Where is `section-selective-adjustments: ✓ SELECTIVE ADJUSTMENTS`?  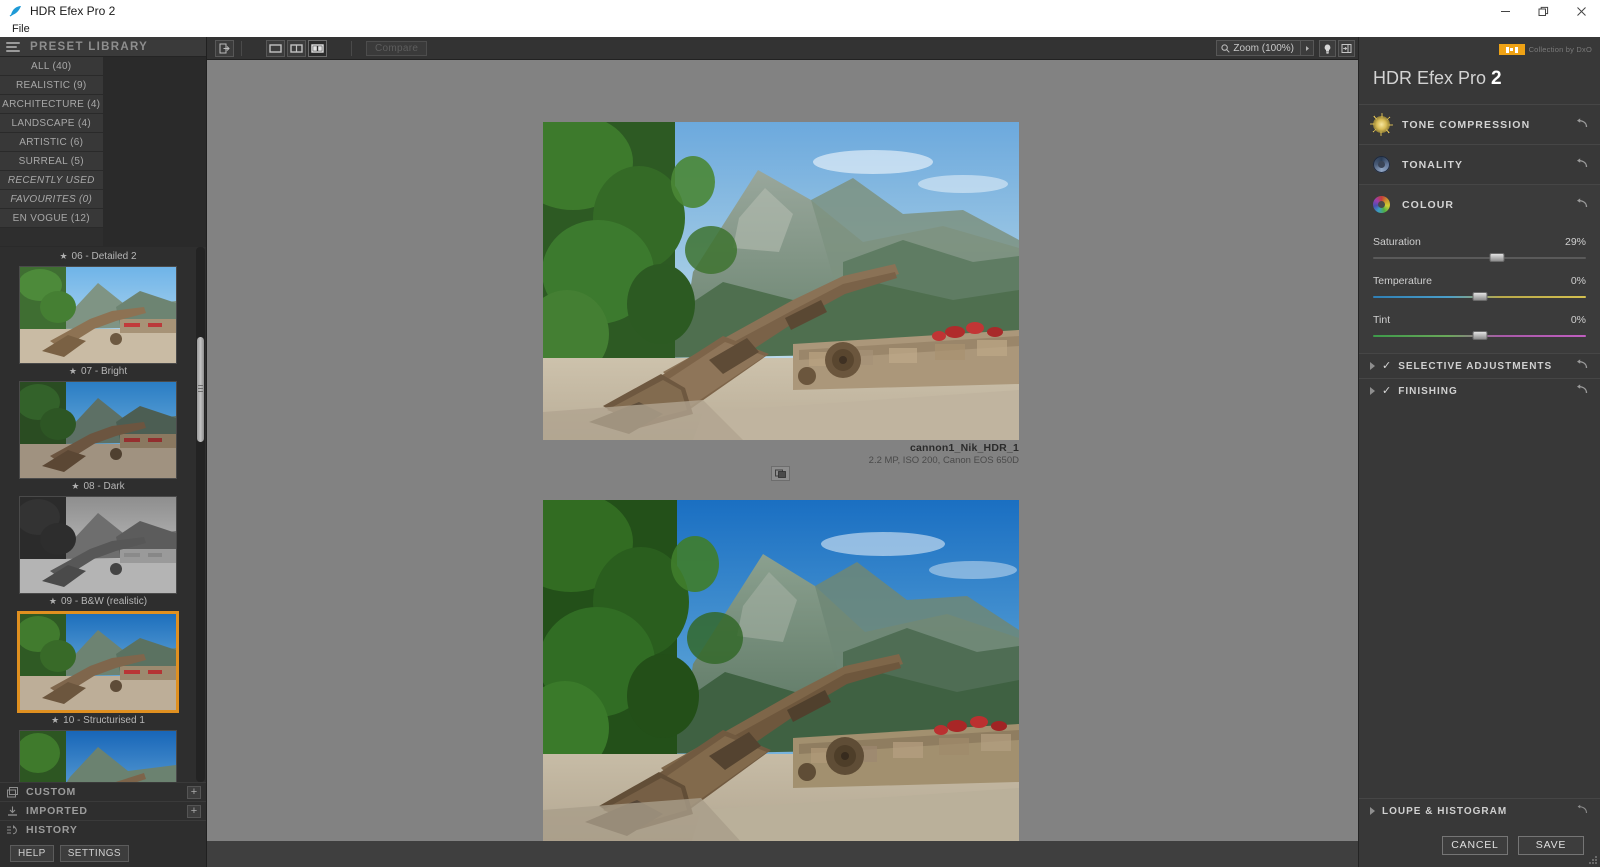 section-selective-adjustments: ✓ SELECTIVE ADJUSTMENTS is located at coordinates (1479, 365).